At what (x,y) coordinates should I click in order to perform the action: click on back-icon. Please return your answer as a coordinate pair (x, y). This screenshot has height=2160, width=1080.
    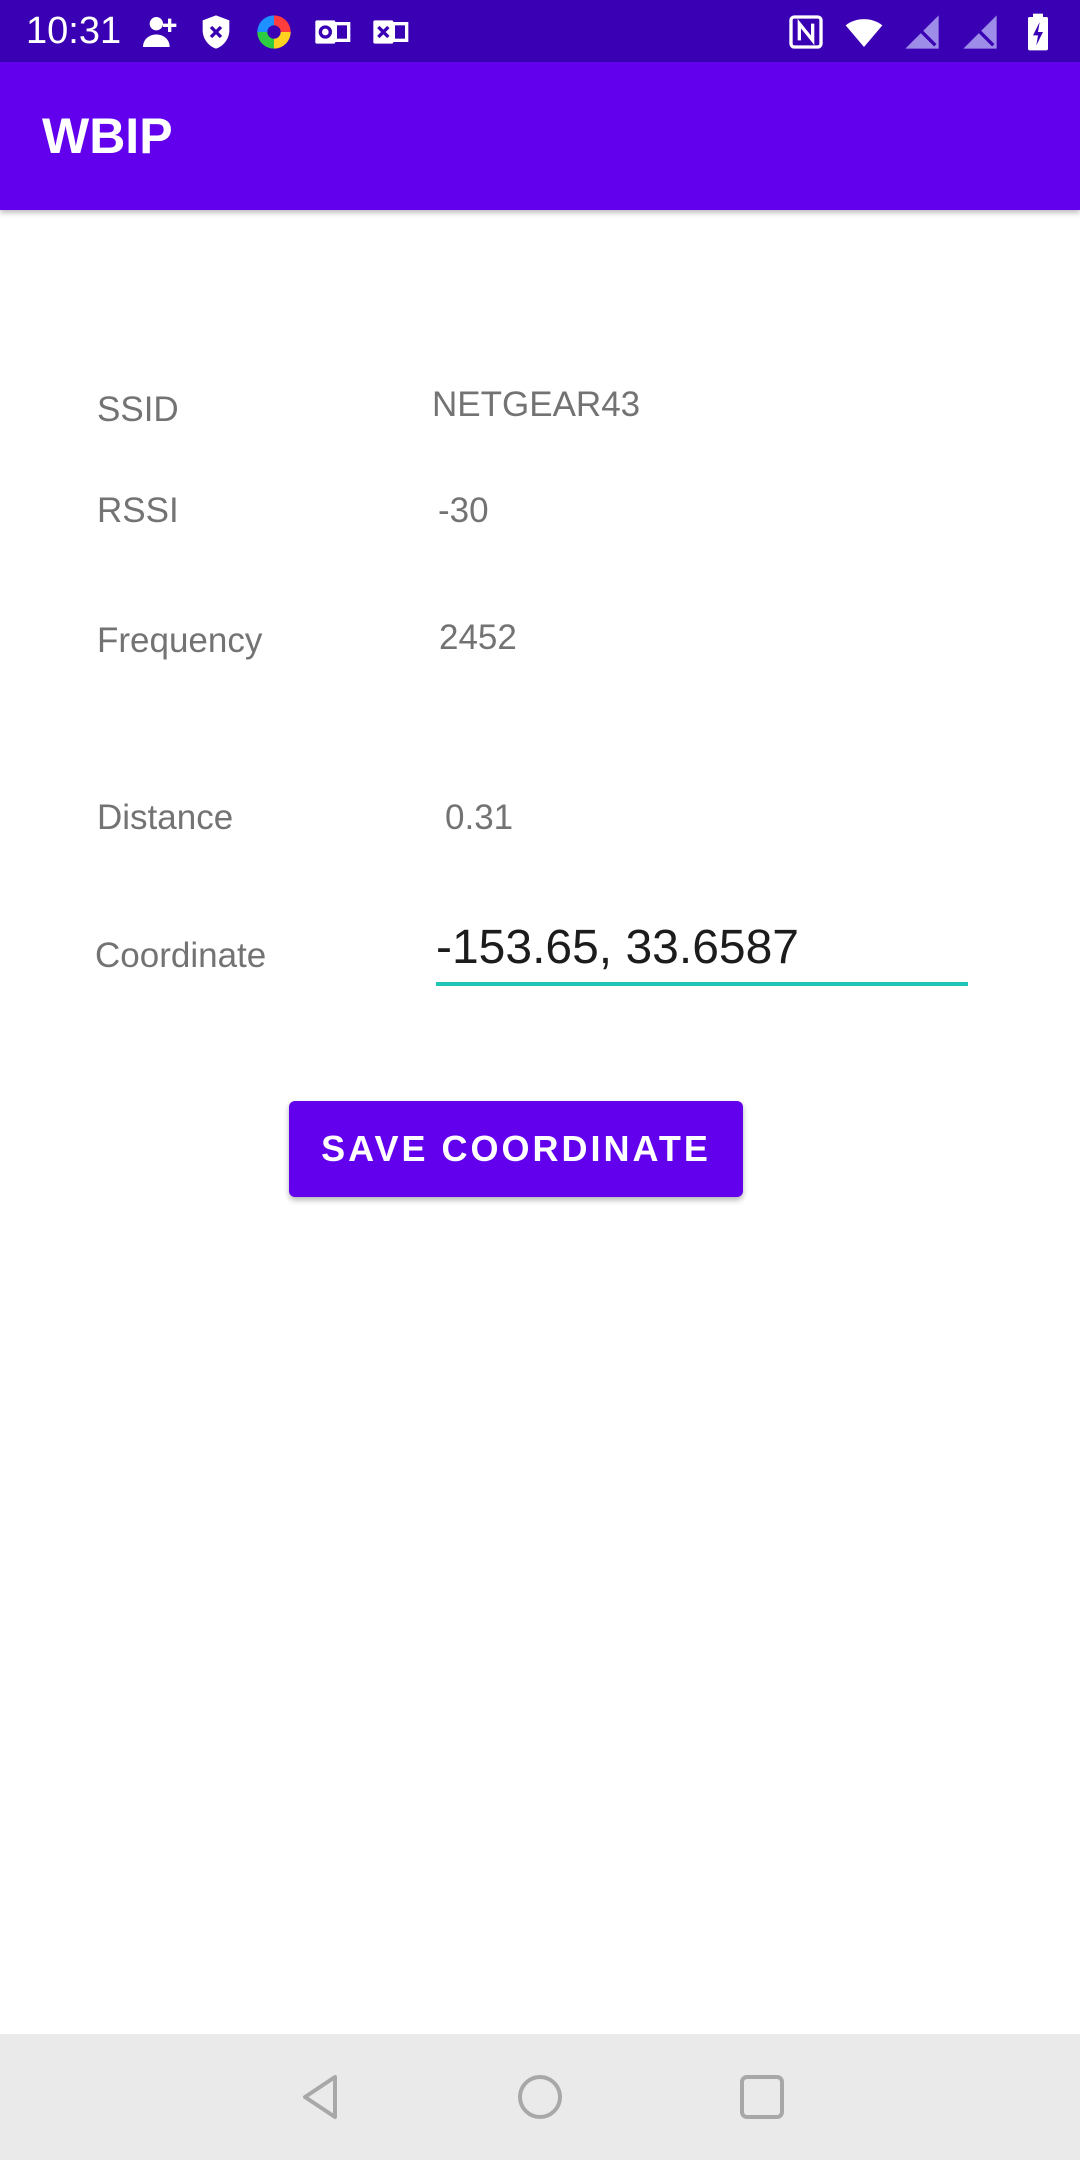
    Looking at the image, I should click on (320, 2097).